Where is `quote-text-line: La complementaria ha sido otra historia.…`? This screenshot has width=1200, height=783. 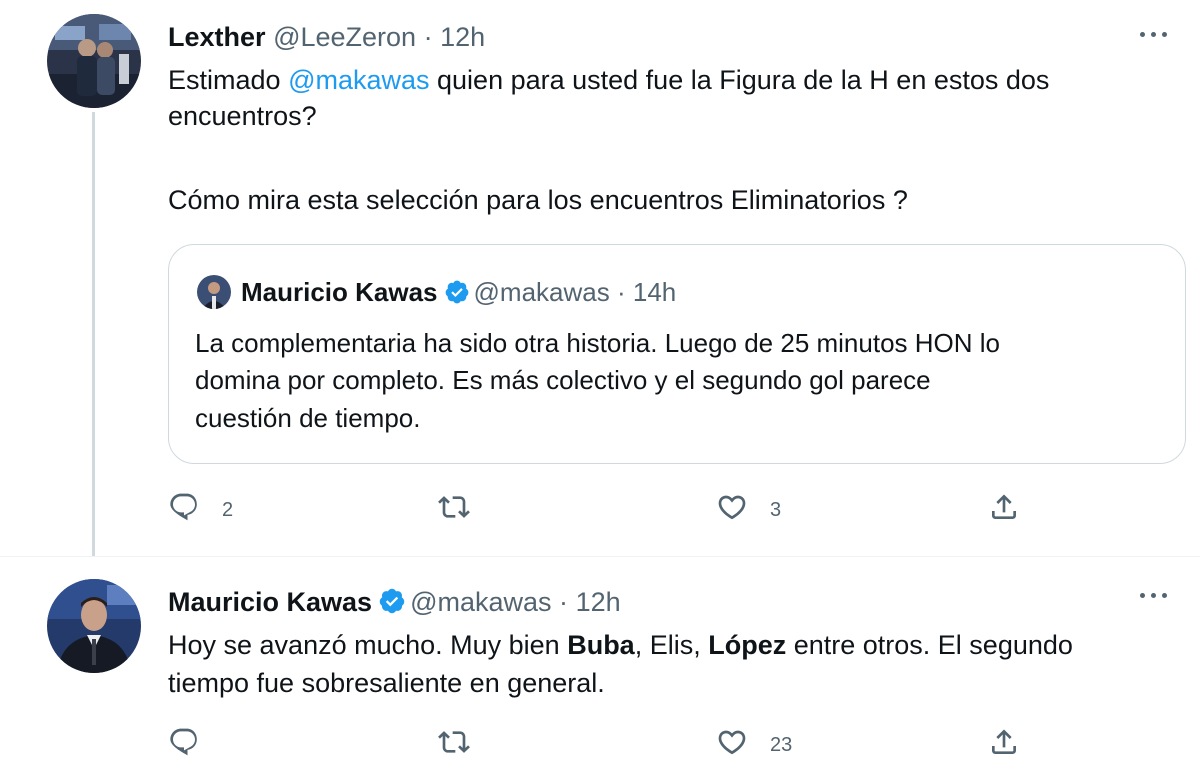 quote-text-line: La complementaria ha sido otra historia.… is located at coordinates (597, 343).